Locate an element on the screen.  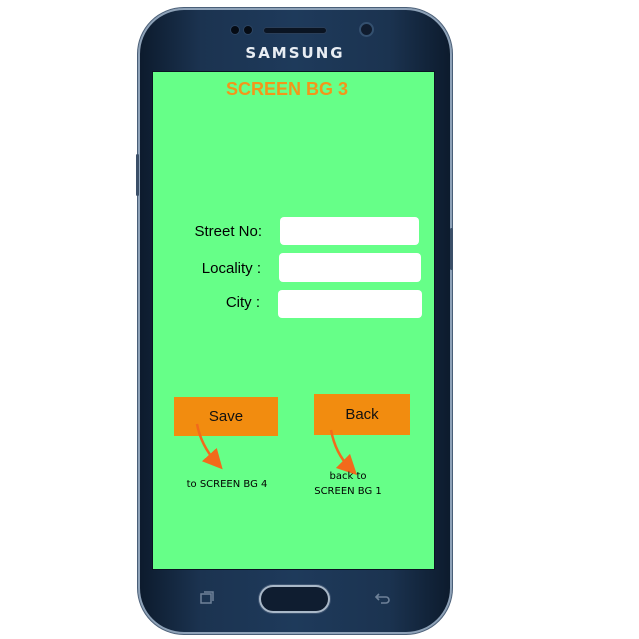
save-button: Save is located at coordinates (226, 416).